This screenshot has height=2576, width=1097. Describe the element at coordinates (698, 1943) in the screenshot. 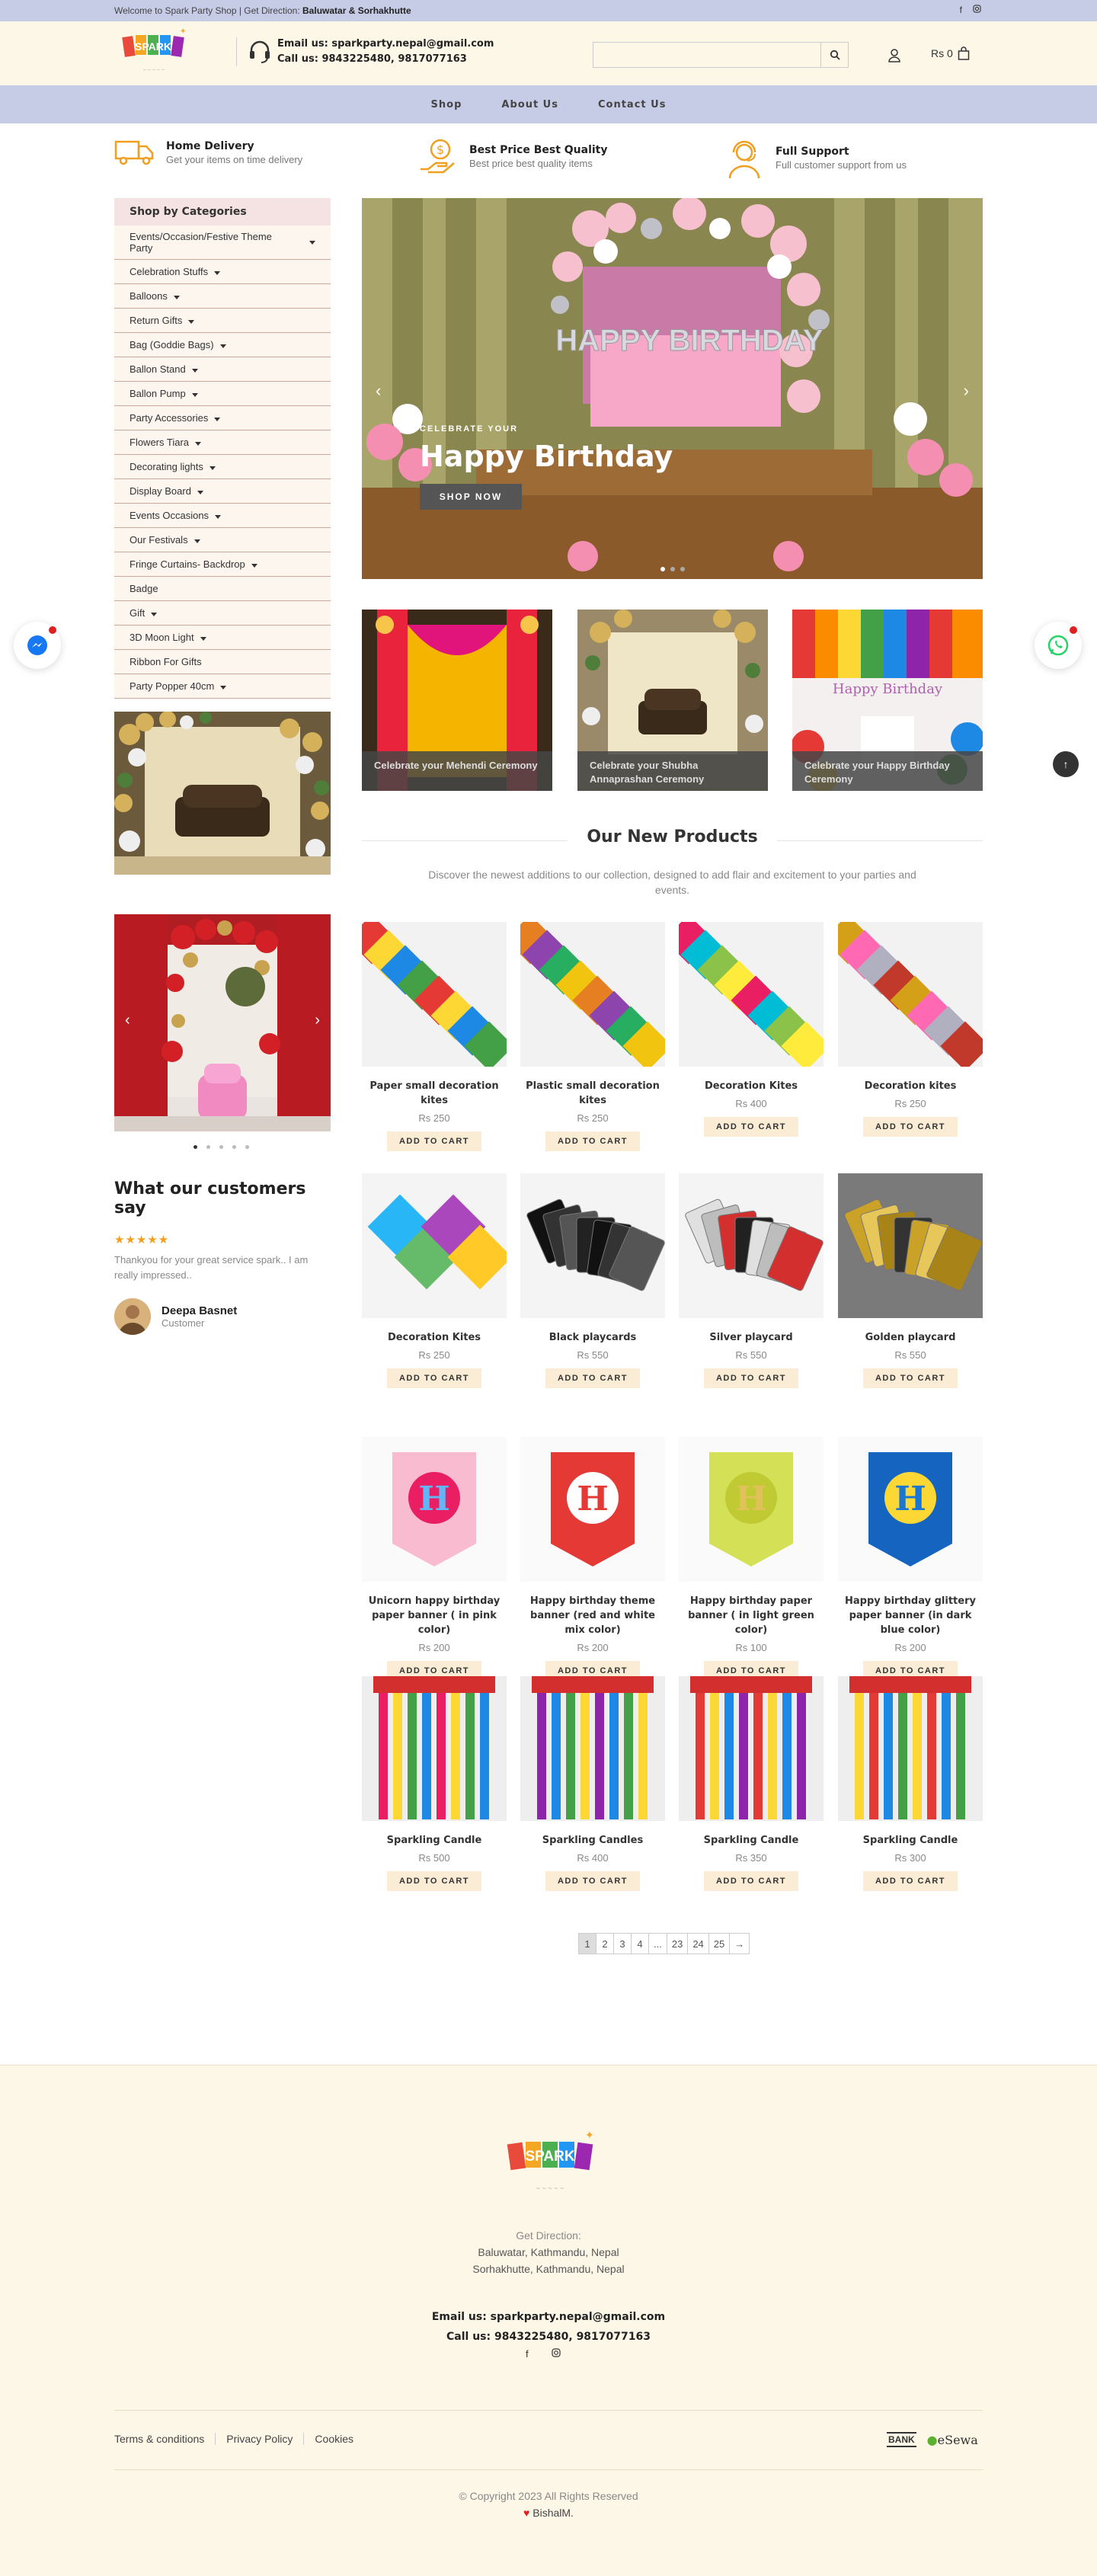

I see `page-number: 24` at that location.